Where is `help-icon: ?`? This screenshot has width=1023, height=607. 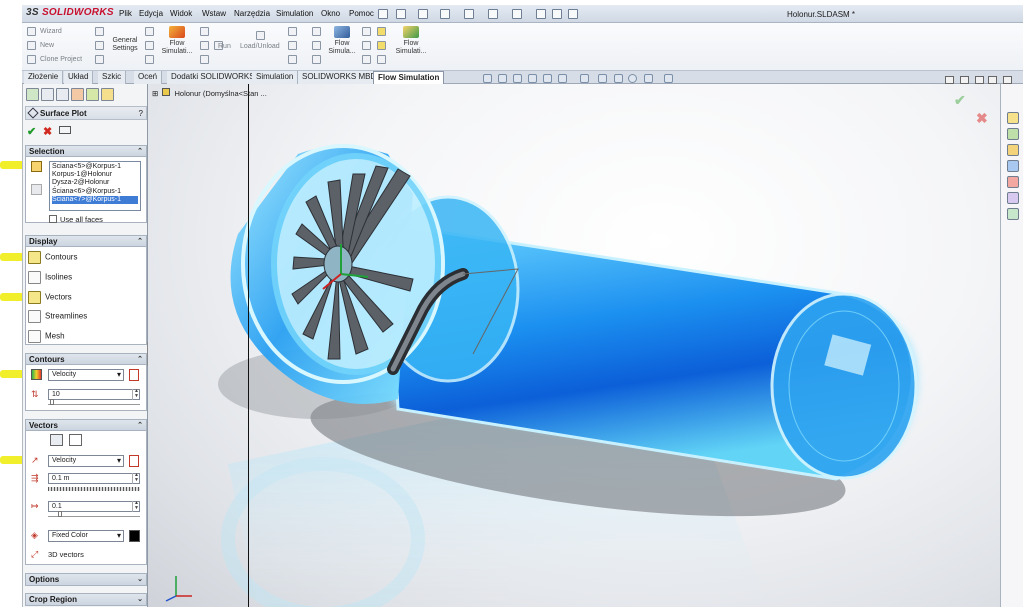 help-icon: ? is located at coordinates (141, 113).